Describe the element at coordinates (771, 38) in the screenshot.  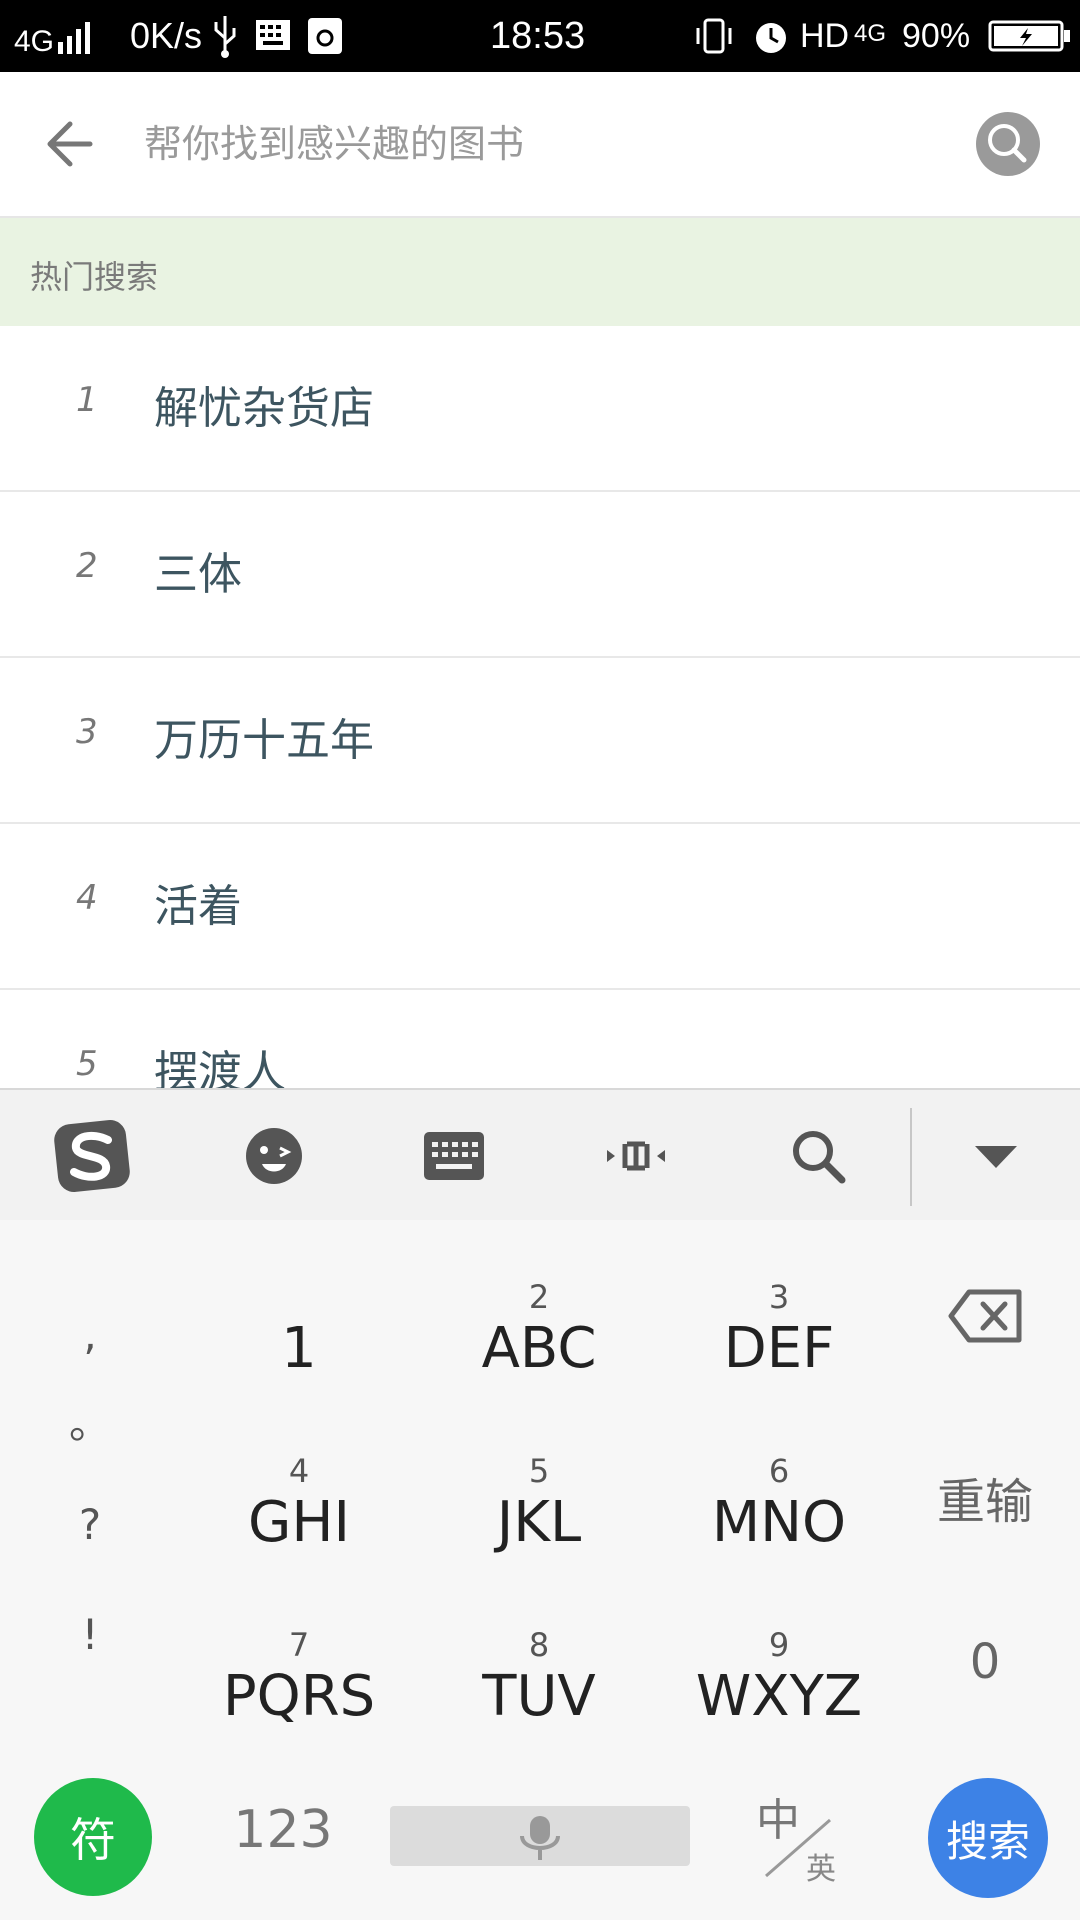
I see `alarm-icon` at that location.